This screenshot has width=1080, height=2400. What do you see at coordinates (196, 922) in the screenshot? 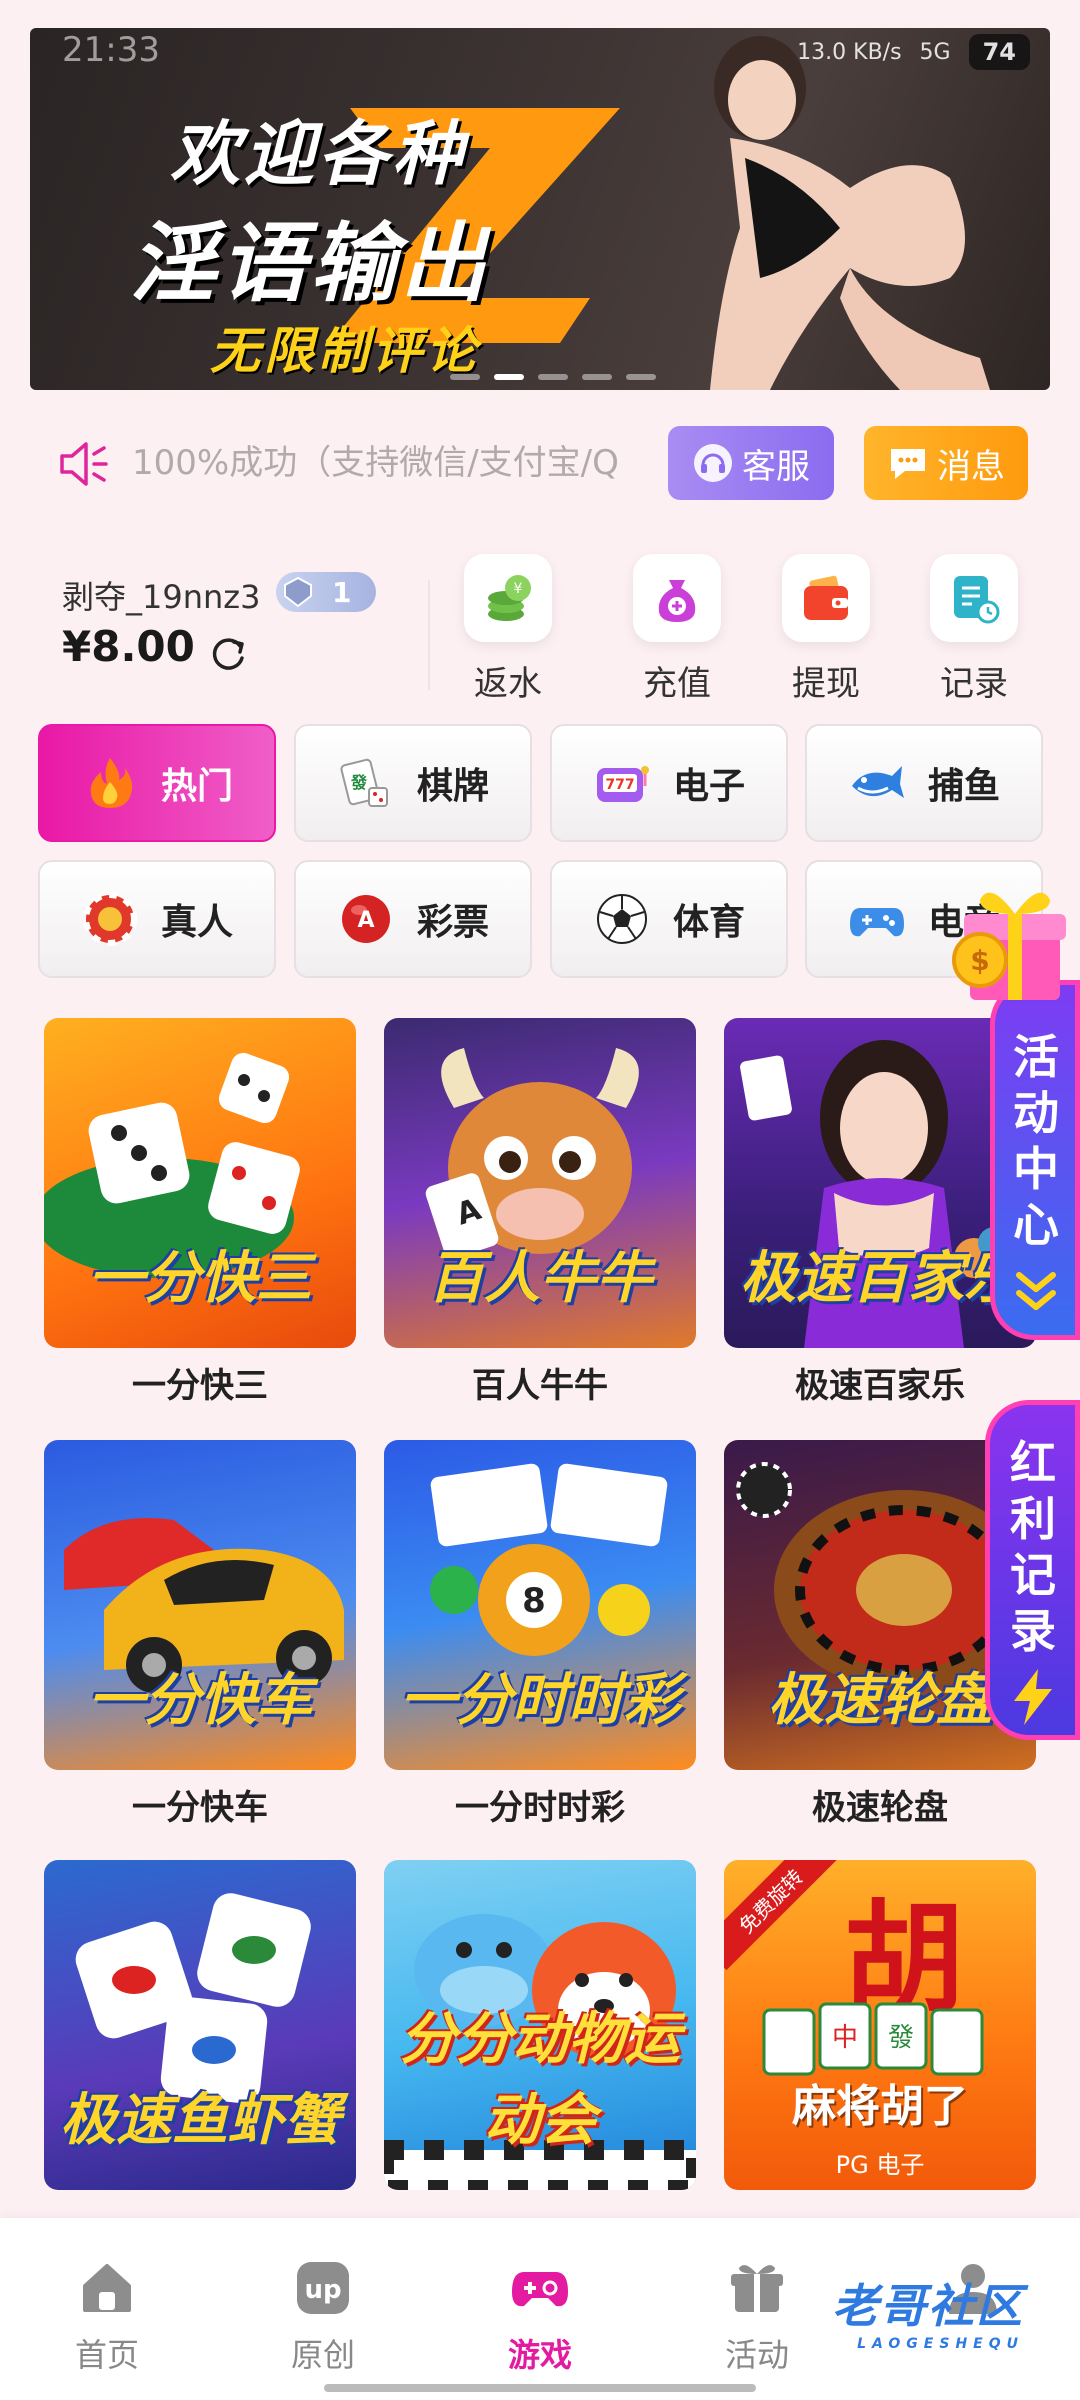
I see `category-label: 真人` at bounding box center [196, 922].